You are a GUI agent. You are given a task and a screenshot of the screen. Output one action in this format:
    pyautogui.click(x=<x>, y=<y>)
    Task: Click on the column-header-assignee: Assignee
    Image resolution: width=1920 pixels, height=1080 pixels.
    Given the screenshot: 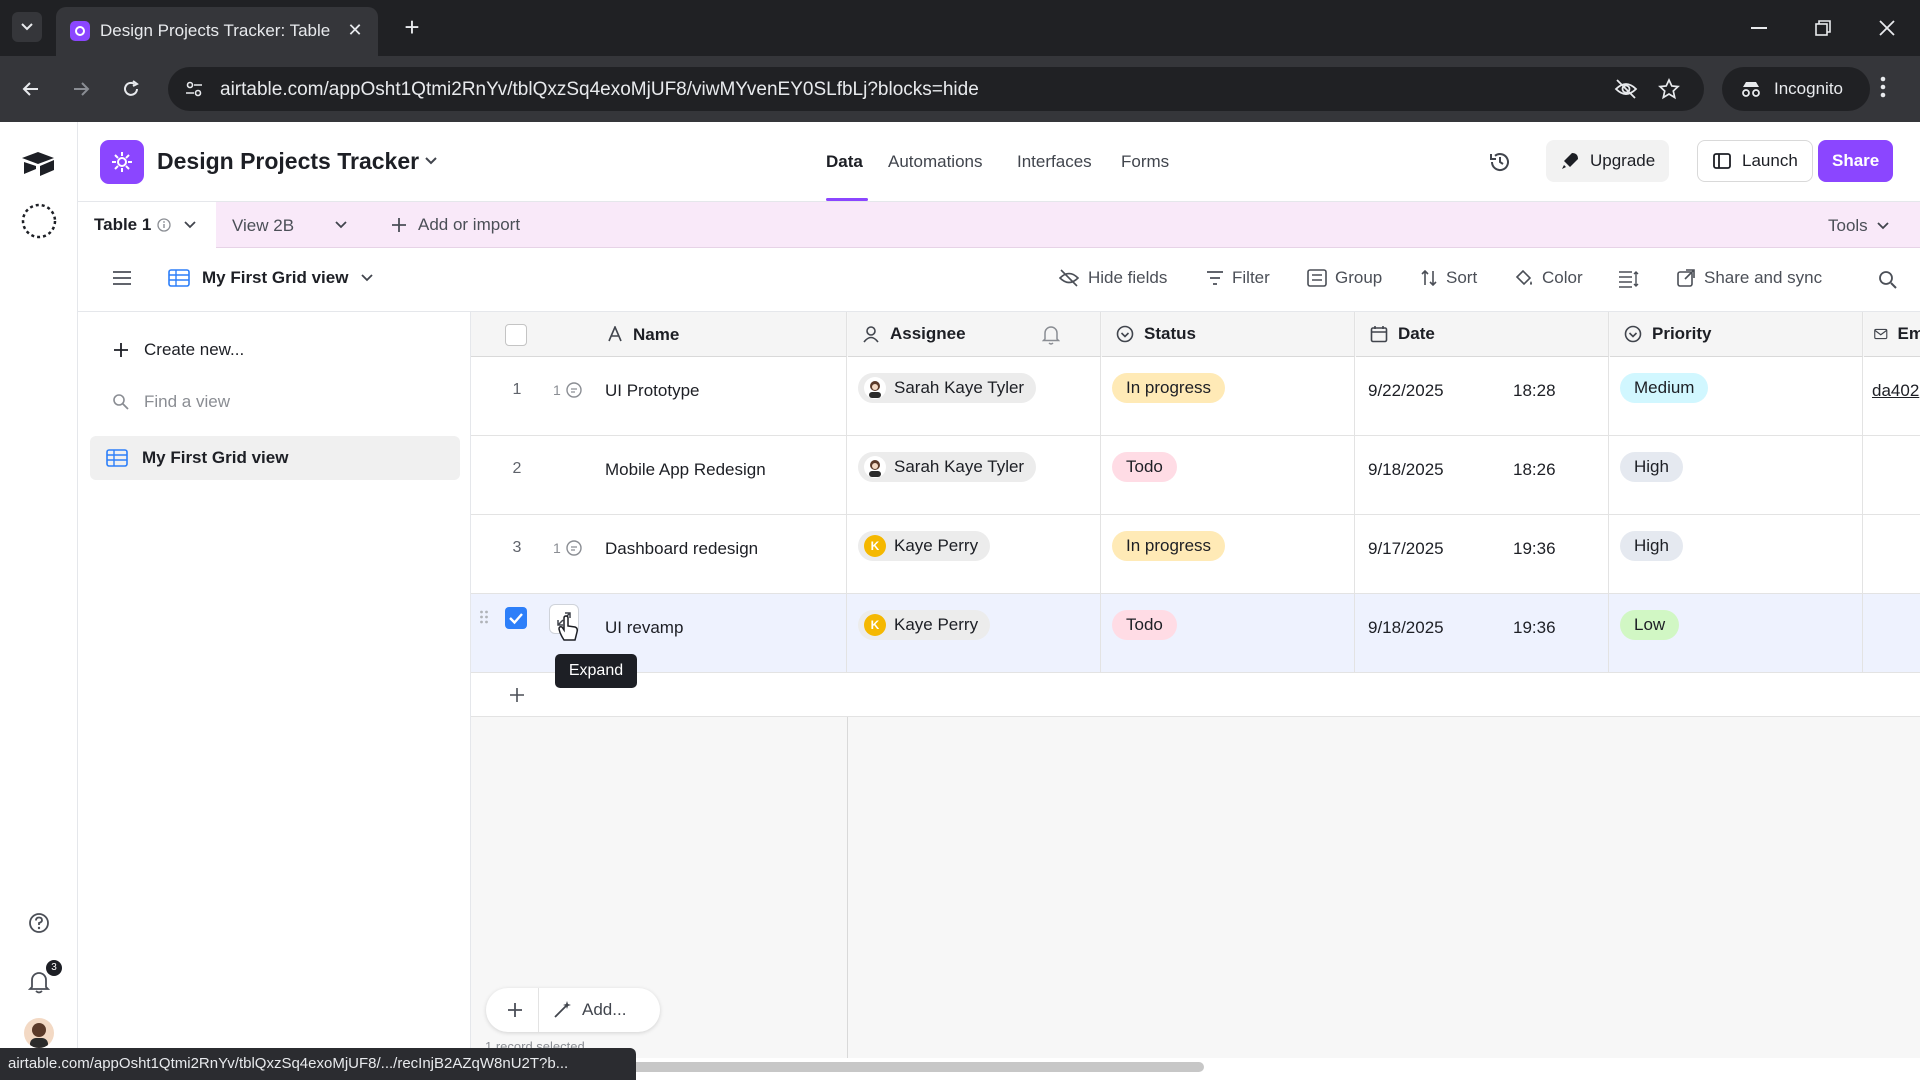 What is the action you would take?
    pyautogui.click(x=974, y=334)
    